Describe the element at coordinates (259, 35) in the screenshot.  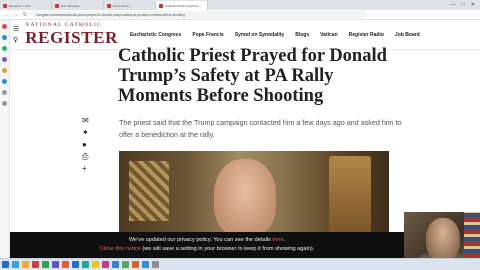
I see `nav-item-synod: Synod on Synodality` at that location.